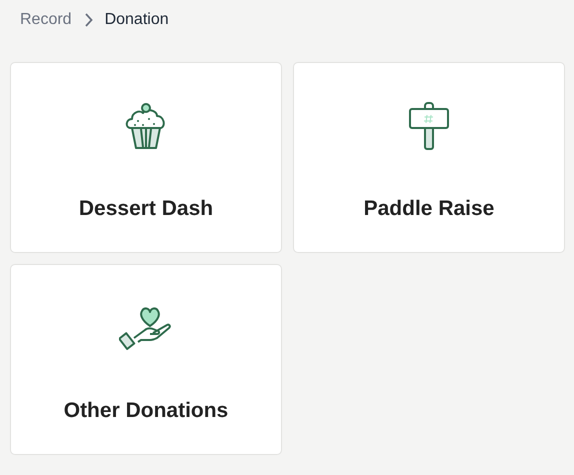 The image size is (574, 475). Describe the element at coordinates (146, 209) in the screenshot. I see `card-title: Dessert Dash` at that location.